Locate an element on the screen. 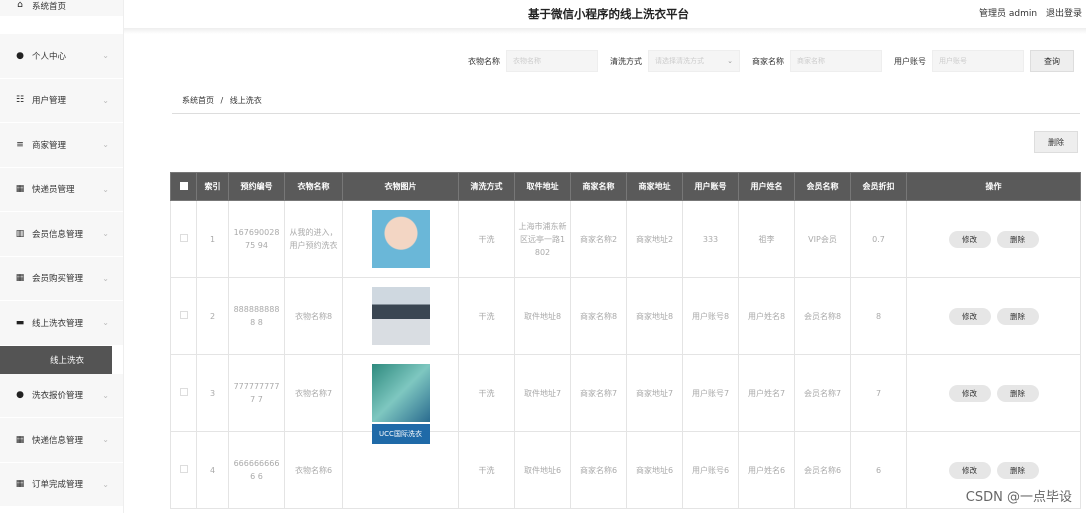 This screenshot has height=513, width=1086. cell-idx: 1 is located at coordinates (212, 239).